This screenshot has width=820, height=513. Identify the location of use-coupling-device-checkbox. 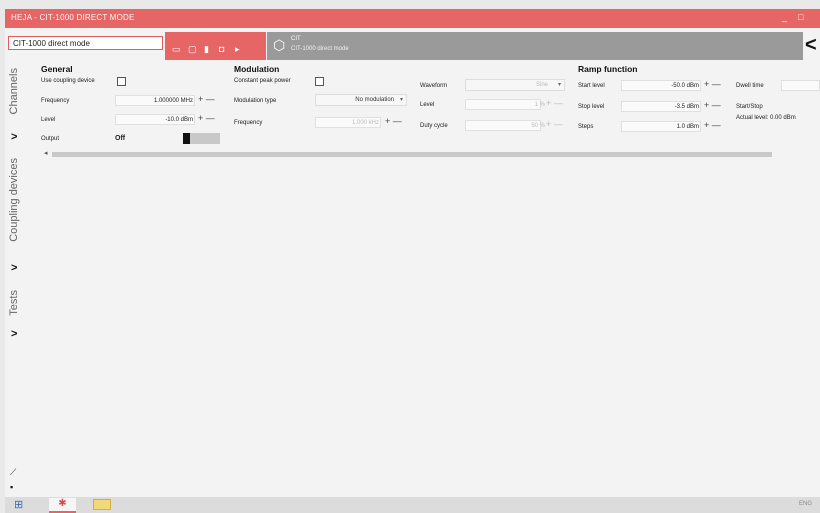
(121, 81).